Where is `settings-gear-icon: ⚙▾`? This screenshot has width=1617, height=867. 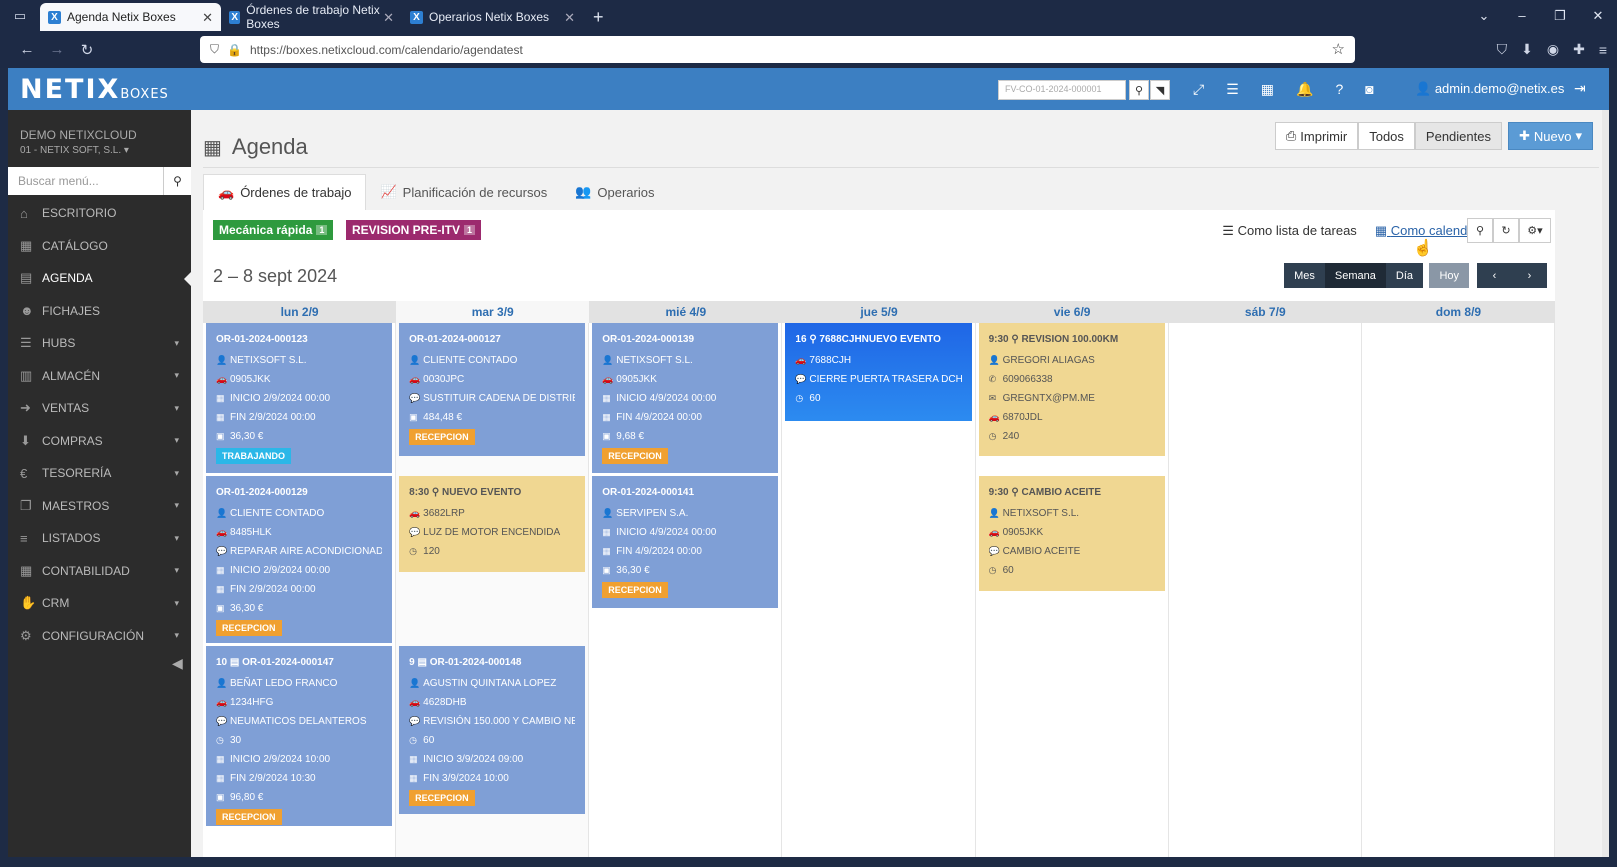
settings-gear-icon: ⚙▾ is located at coordinates (1535, 230).